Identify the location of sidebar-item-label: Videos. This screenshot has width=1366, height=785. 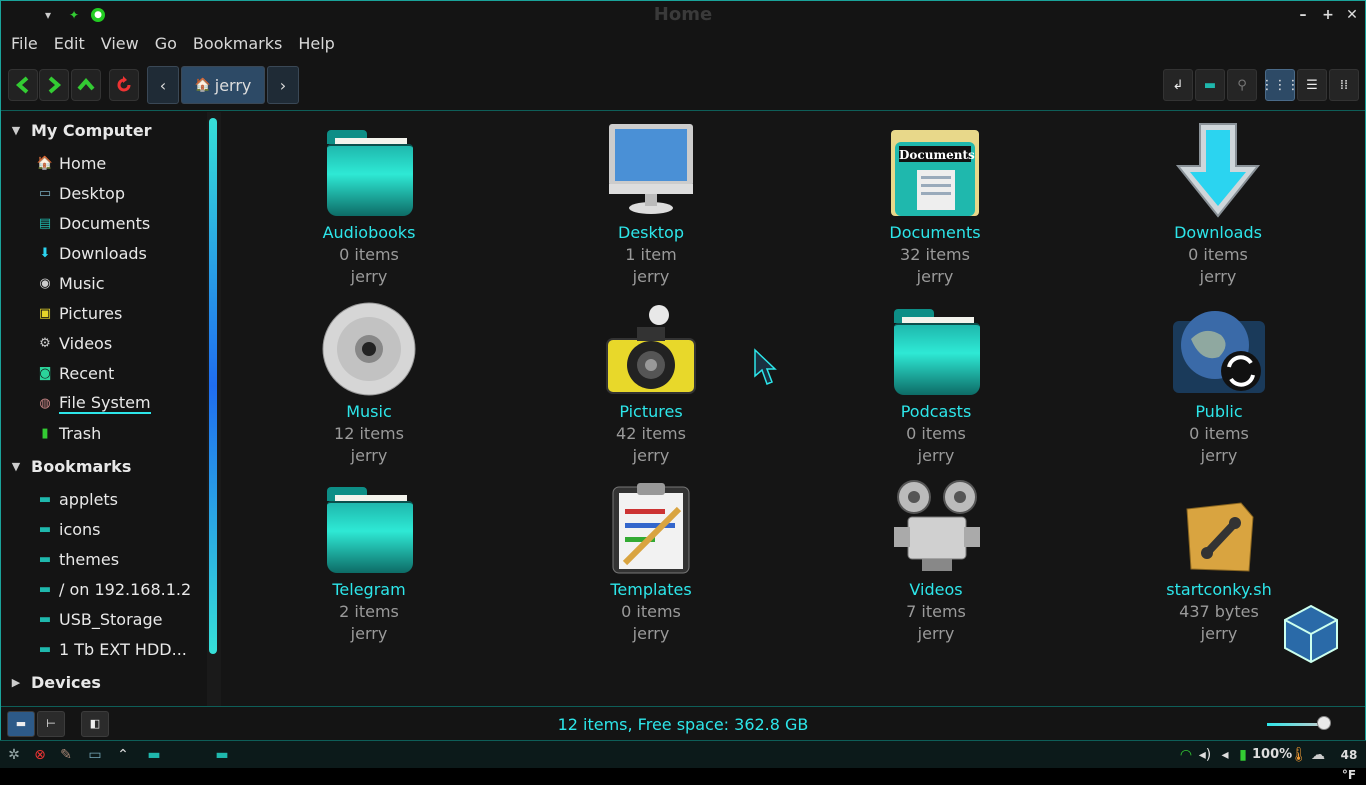
(86, 343).